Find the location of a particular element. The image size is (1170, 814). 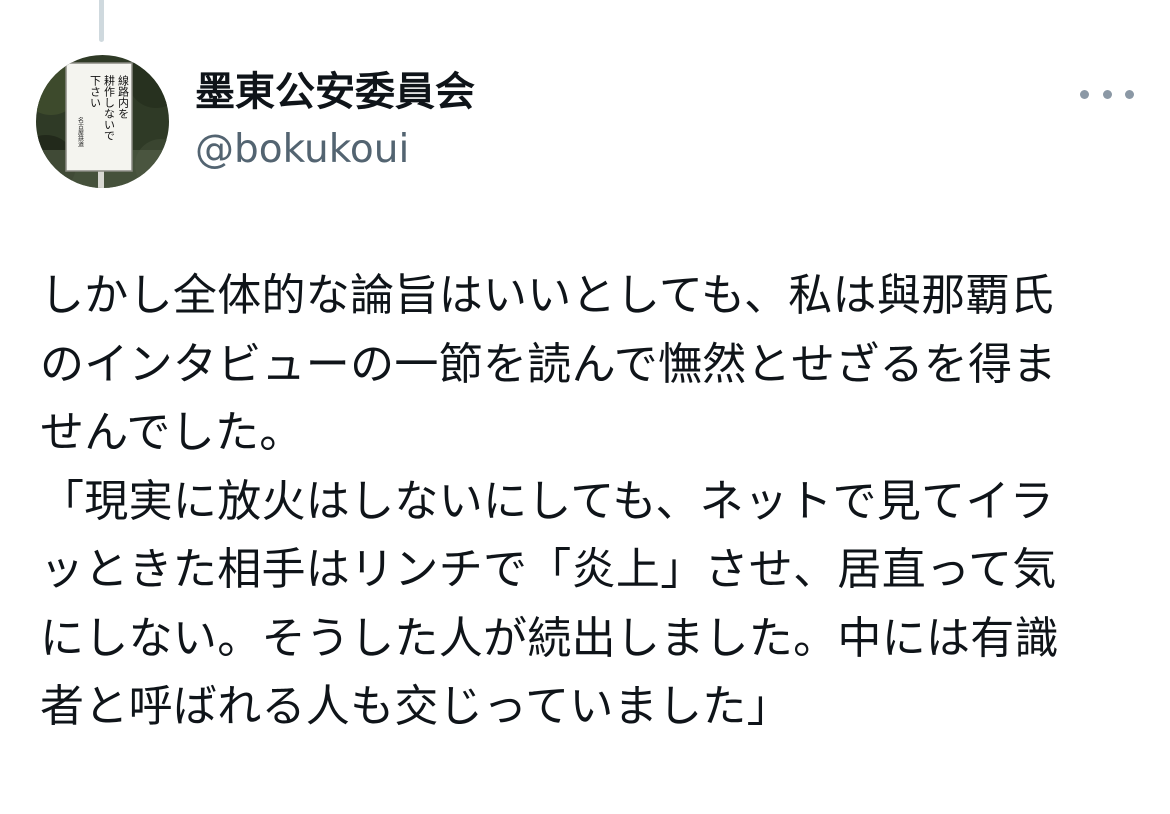

tweet-text-line: にしない。そうした人が続出しました。中には有識 is located at coordinates (549, 638).